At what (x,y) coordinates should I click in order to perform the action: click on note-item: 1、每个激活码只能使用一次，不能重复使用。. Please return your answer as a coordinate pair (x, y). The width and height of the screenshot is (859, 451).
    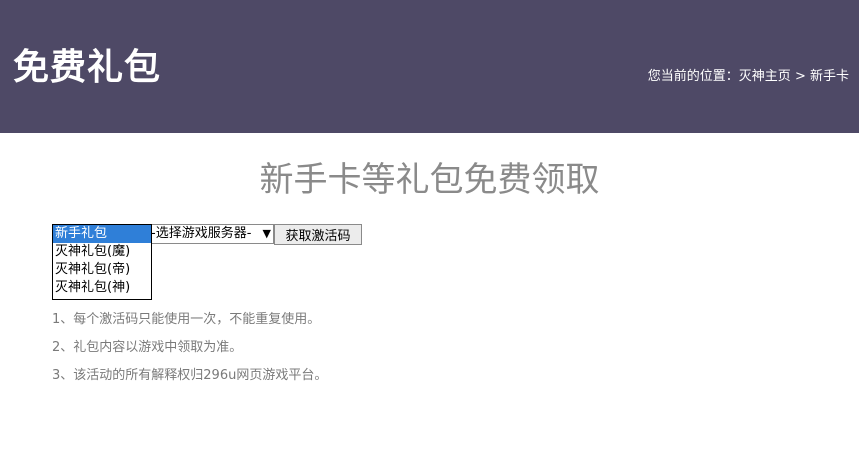
    Looking at the image, I should click on (186, 319).